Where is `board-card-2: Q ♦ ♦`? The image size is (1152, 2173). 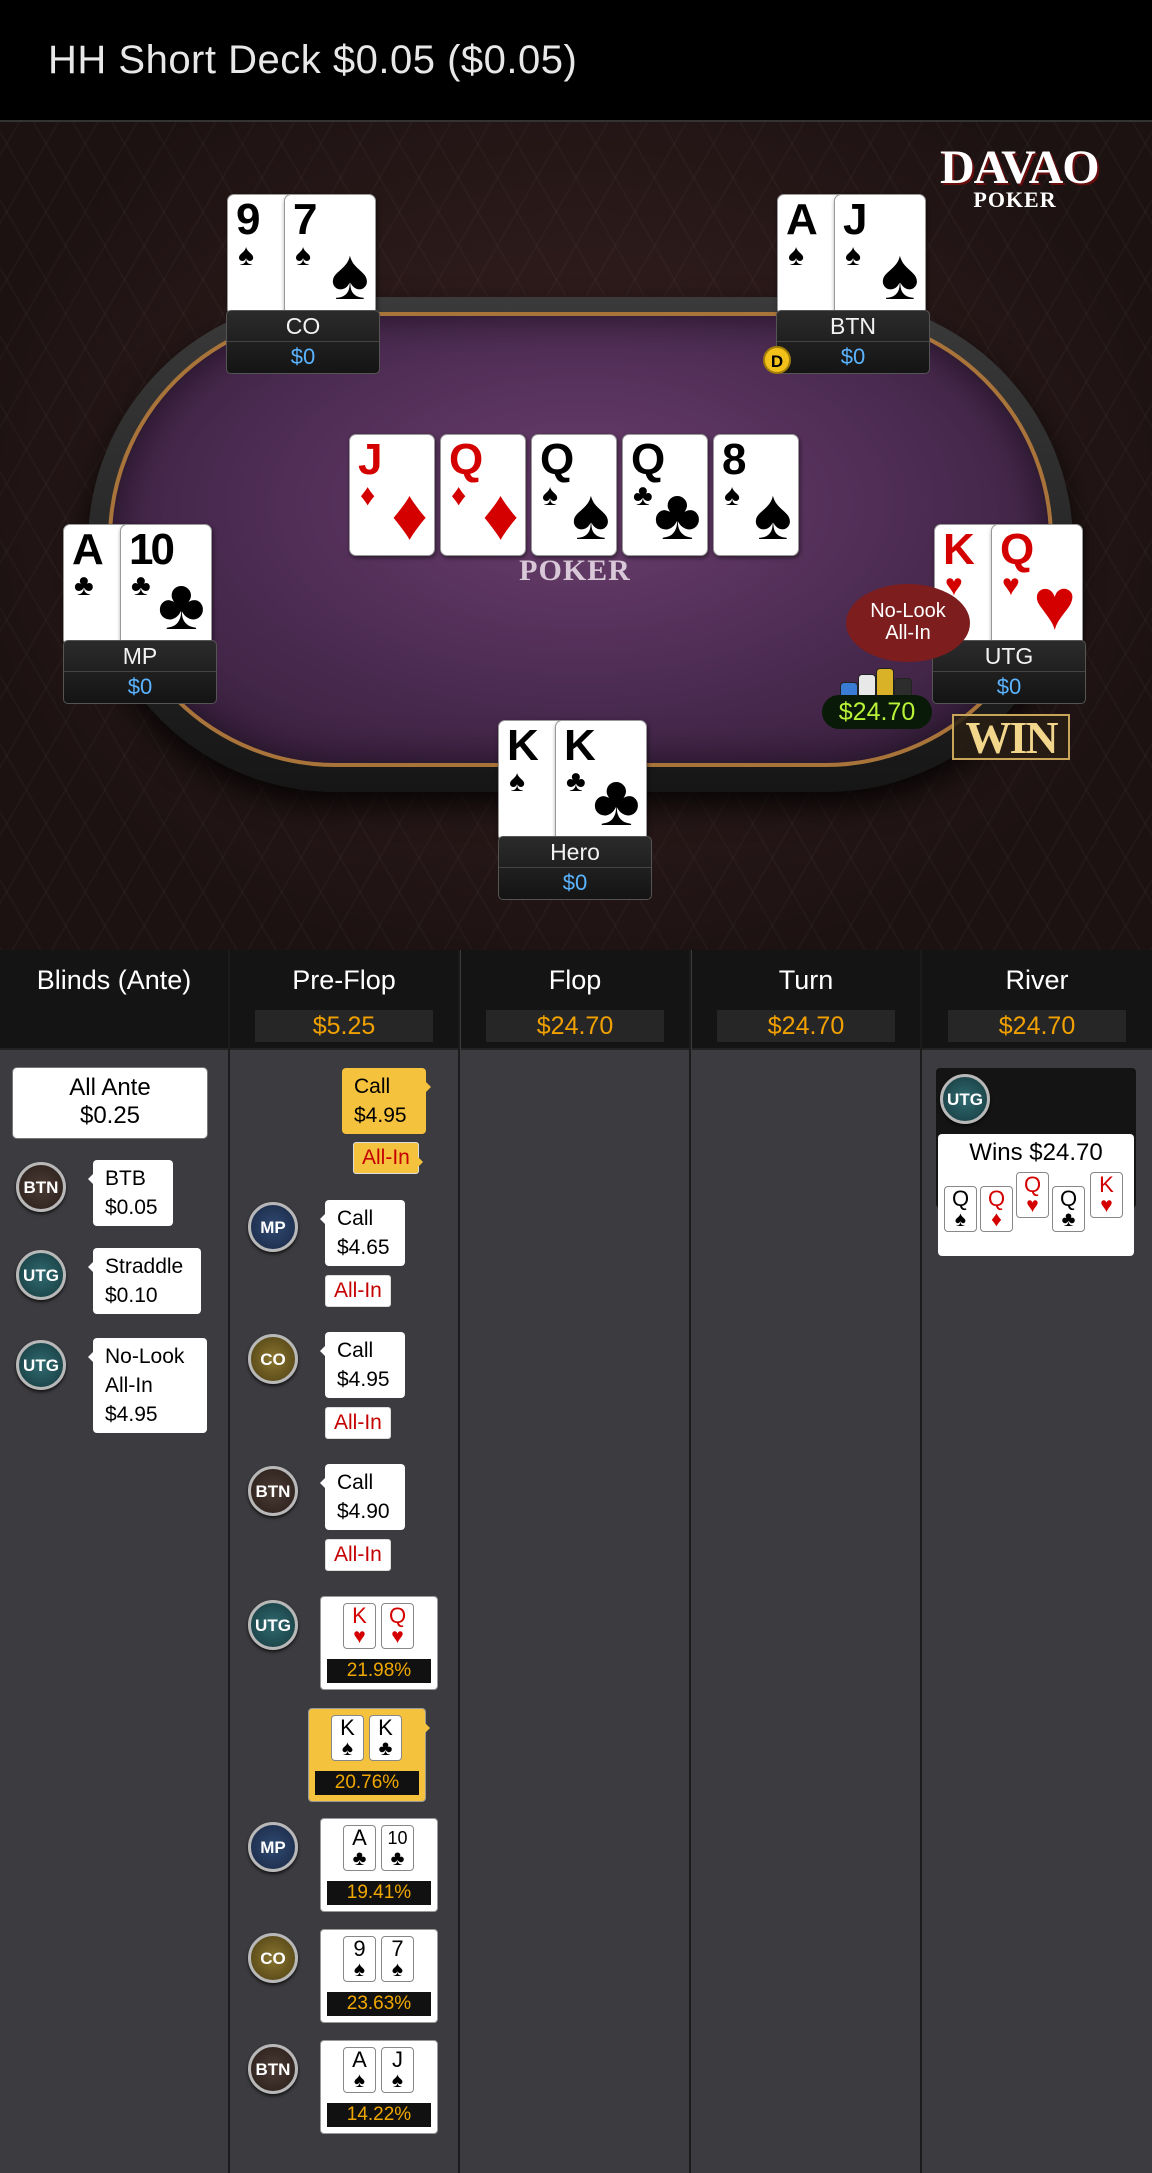 board-card-2: Q ♦ ♦ is located at coordinates (483, 495).